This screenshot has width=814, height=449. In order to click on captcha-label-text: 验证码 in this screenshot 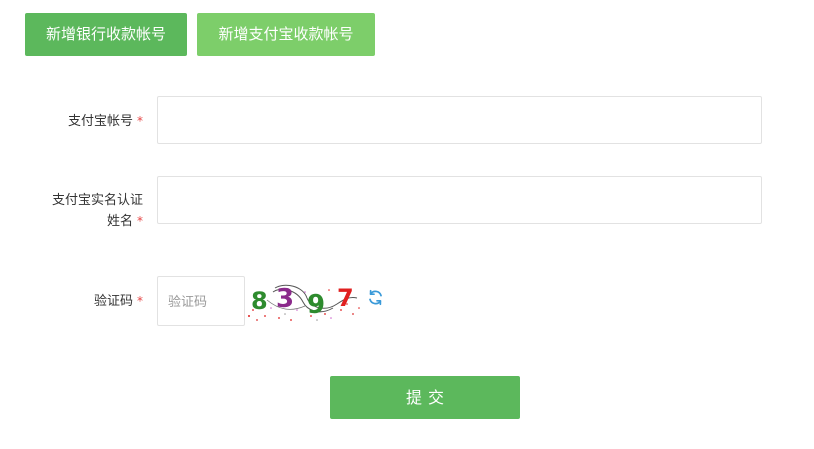, I will do `click(113, 301)`.